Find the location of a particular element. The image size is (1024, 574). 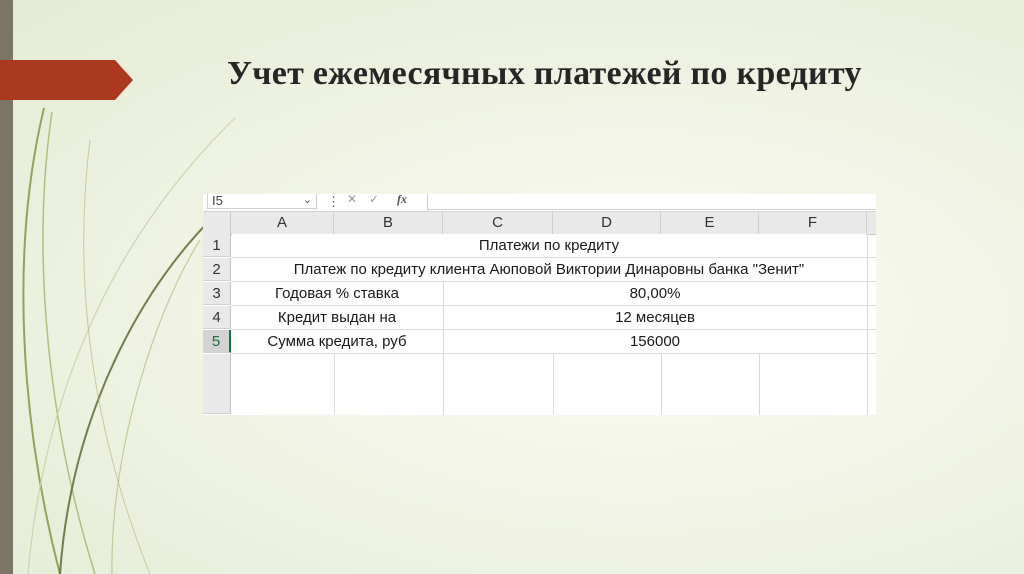

cell-merged-title: Платежи по кредиту is located at coordinates (549, 245).